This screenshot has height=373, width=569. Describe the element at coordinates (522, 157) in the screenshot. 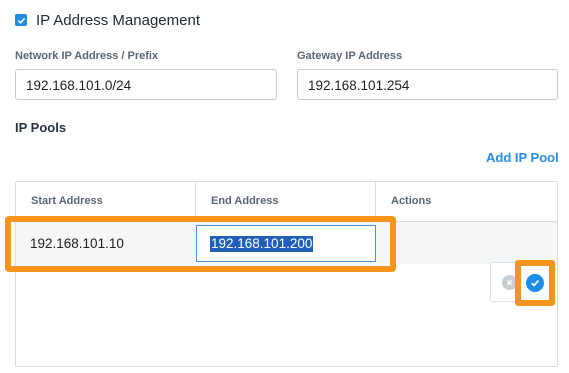

I see `add-ip-pool-link: Add IP Pool` at that location.